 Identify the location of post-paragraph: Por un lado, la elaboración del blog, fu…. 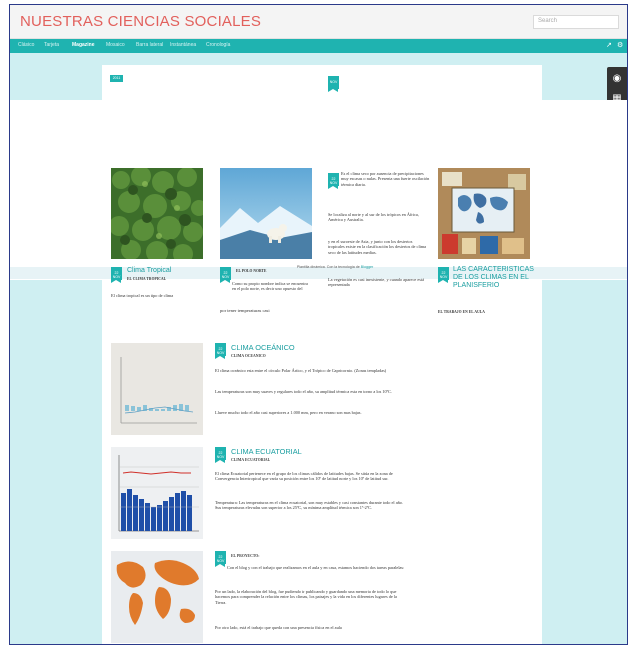
(306, 597).